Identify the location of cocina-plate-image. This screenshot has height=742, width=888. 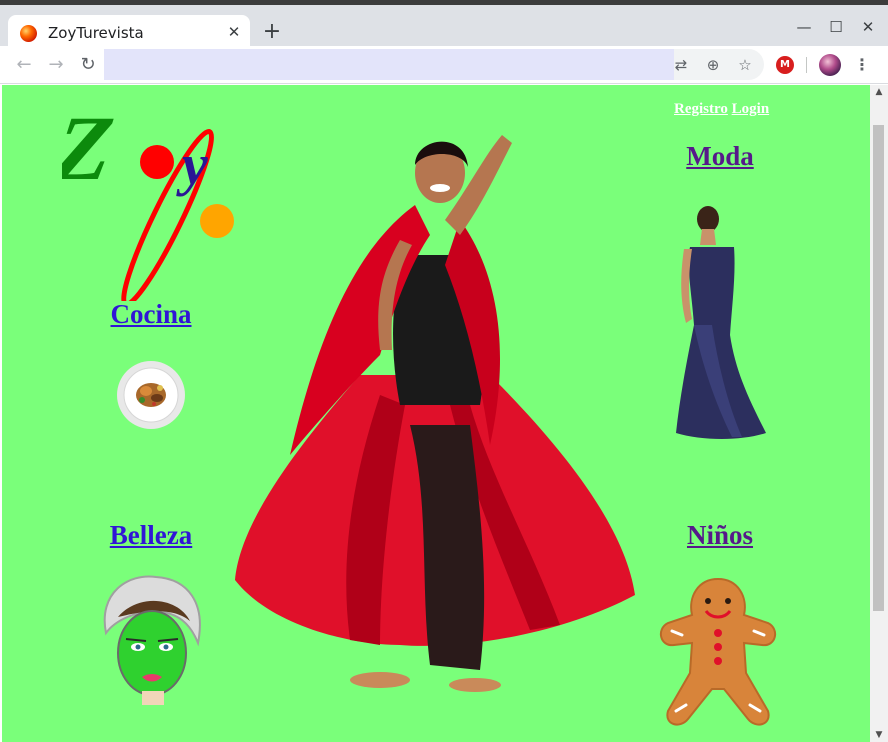
(151, 395).